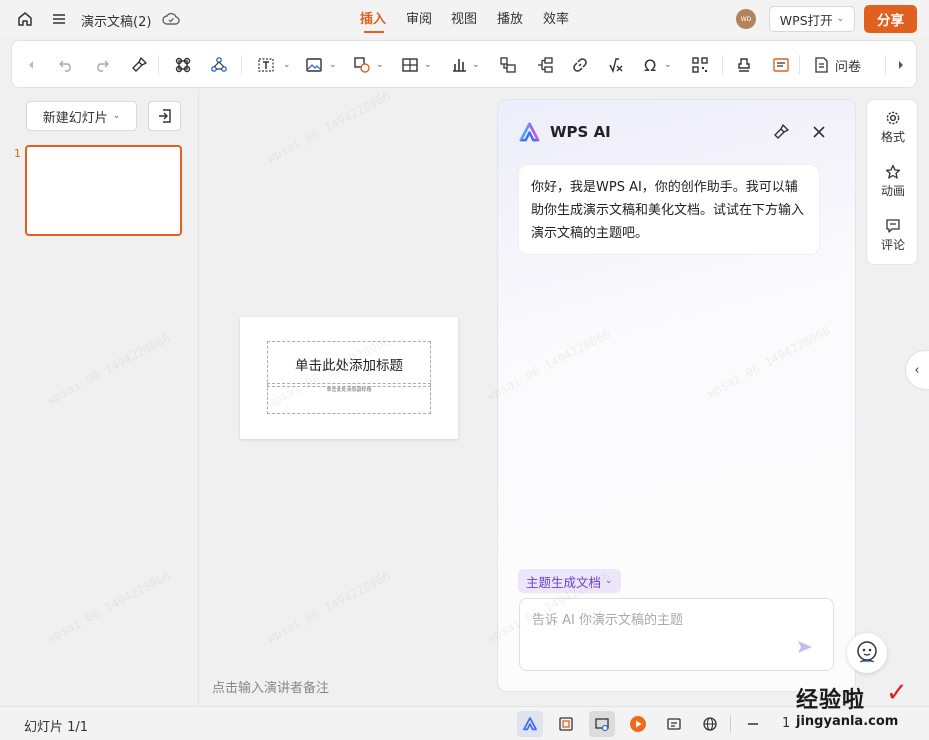 This screenshot has height=740, width=929. What do you see at coordinates (746, 19) in the screenshot?
I see `avatar: WD` at bounding box center [746, 19].